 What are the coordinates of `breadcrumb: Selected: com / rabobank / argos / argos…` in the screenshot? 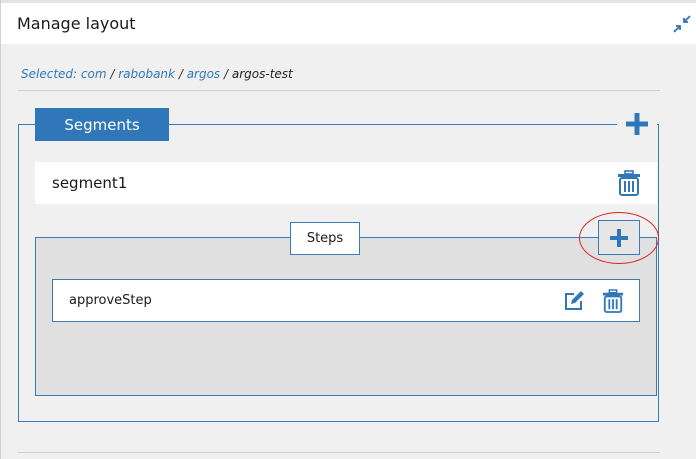 It's located at (157, 74).